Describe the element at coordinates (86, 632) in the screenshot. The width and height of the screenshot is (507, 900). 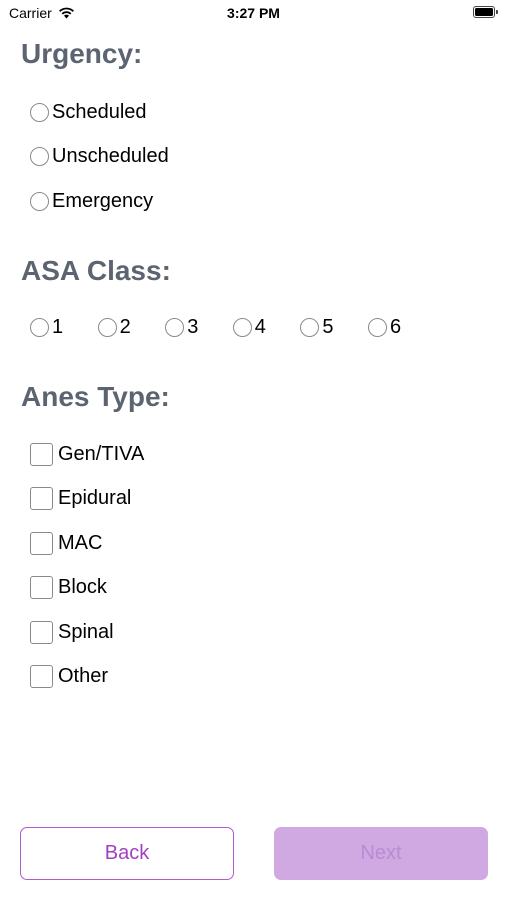
I see `anes-option-label: Spinal` at that location.